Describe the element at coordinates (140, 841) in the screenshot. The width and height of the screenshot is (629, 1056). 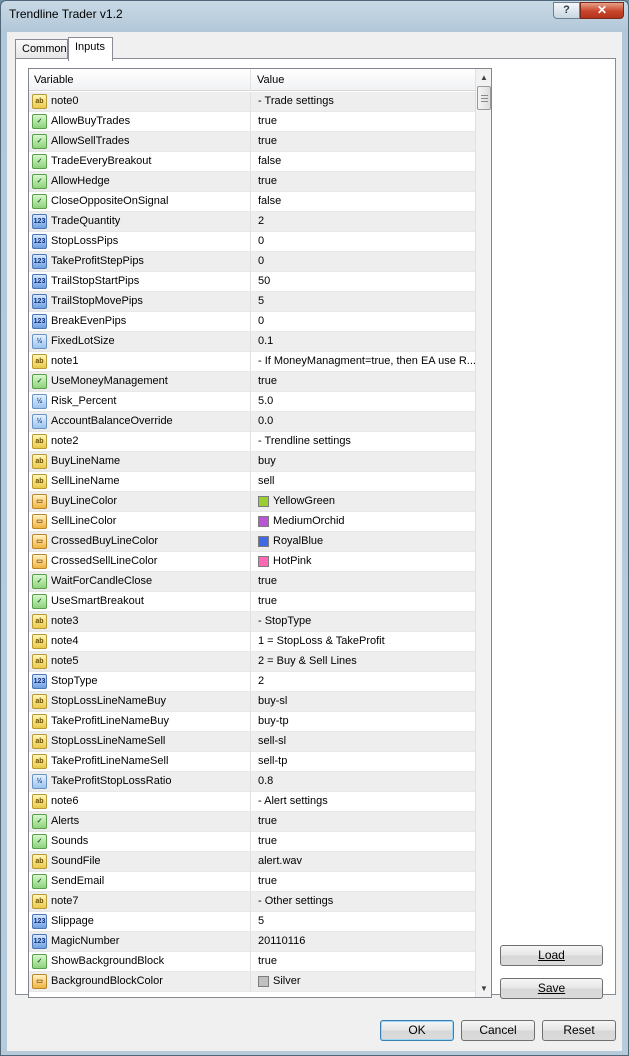
I see `variable-cell: ✓ Sounds` at that location.